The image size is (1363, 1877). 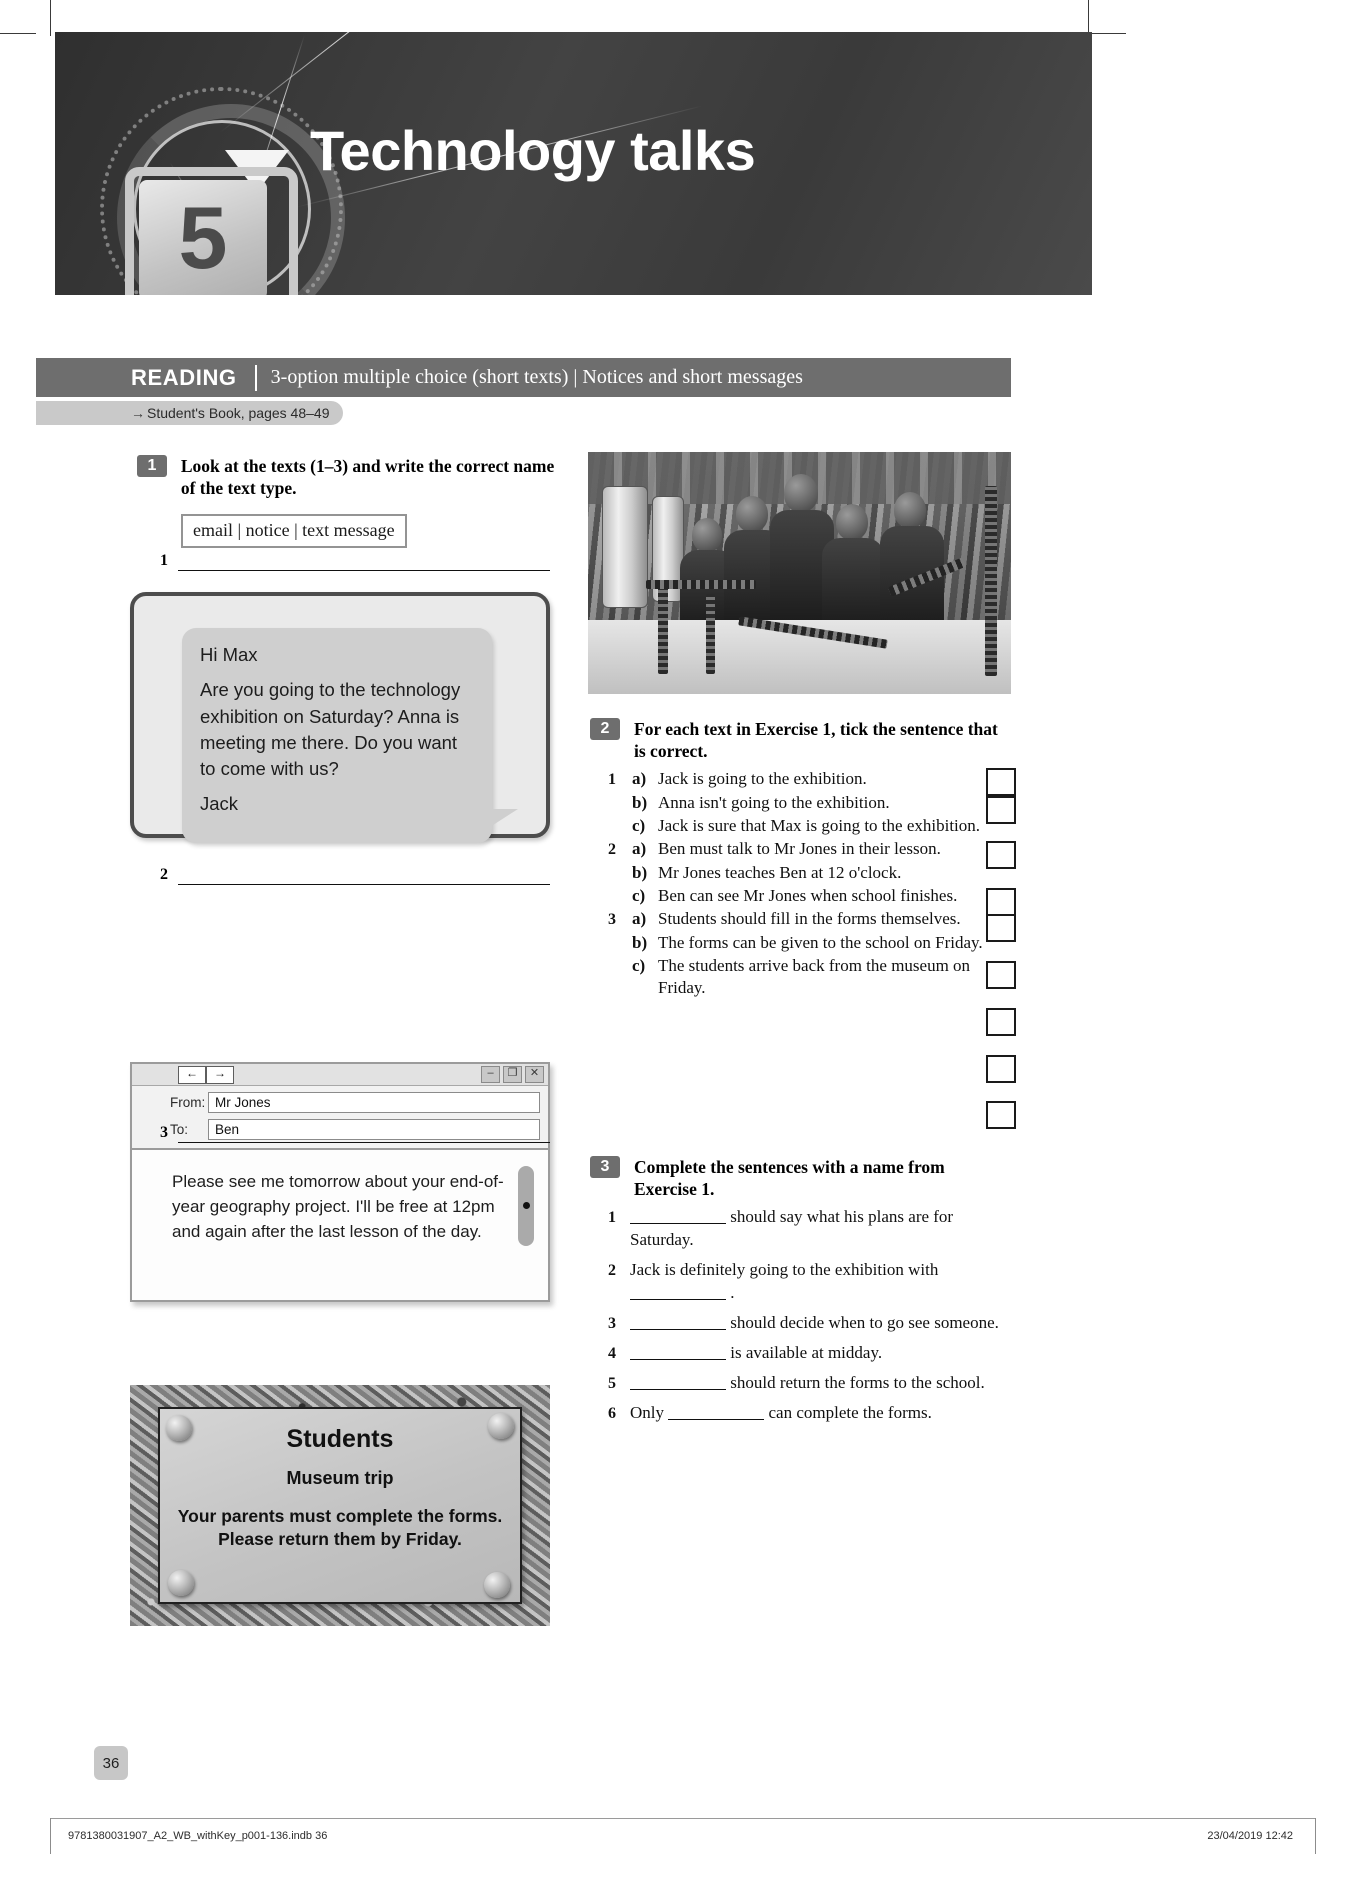 What do you see at coordinates (612, 1414) in the screenshot?
I see `fill-item-number: 6` at bounding box center [612, 1414].